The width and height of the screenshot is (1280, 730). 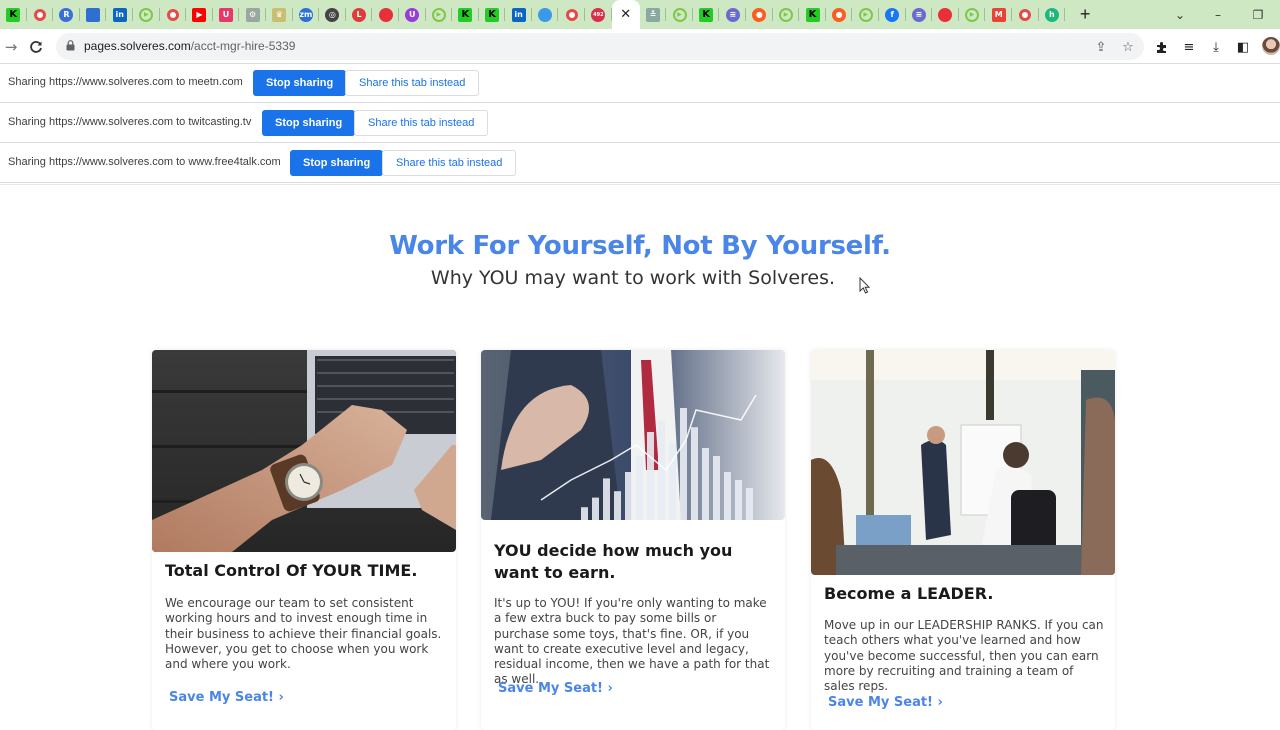 What do you see at coordinates (598, 14) in the screenshot?
I see `tab: 492` at bounding box center [598, 14].